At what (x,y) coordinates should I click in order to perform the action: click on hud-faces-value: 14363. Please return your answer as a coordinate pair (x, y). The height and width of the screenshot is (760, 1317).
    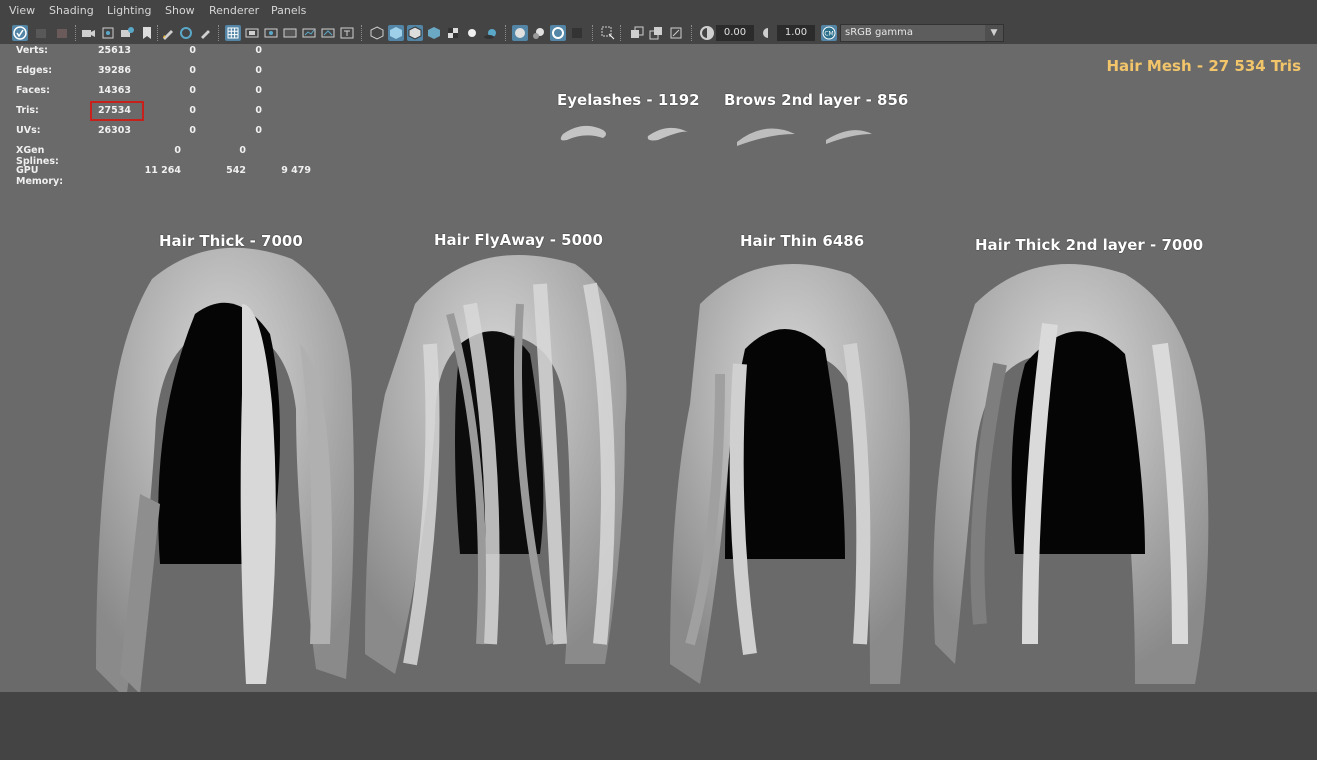
    Looking at the image, I should click on (114, 90).